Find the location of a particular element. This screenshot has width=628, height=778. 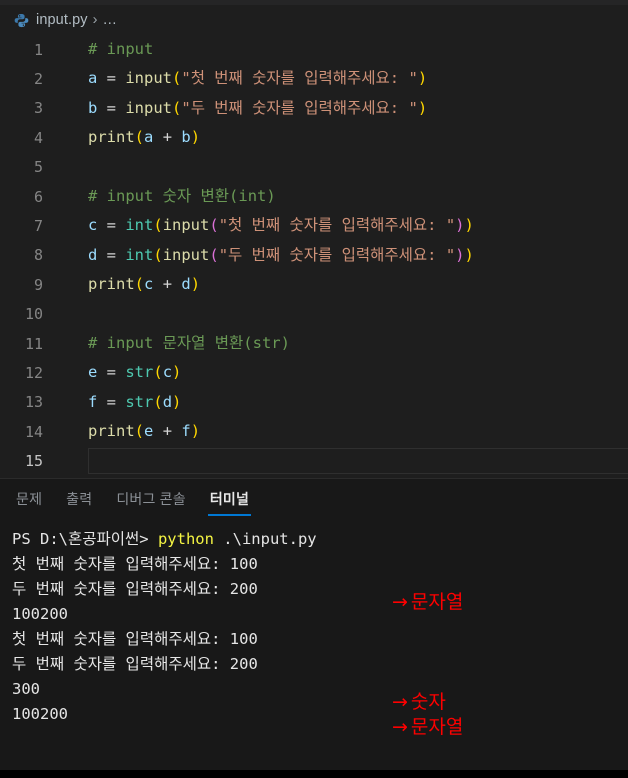

line-number: 11 is located at coordinates (33, 343).